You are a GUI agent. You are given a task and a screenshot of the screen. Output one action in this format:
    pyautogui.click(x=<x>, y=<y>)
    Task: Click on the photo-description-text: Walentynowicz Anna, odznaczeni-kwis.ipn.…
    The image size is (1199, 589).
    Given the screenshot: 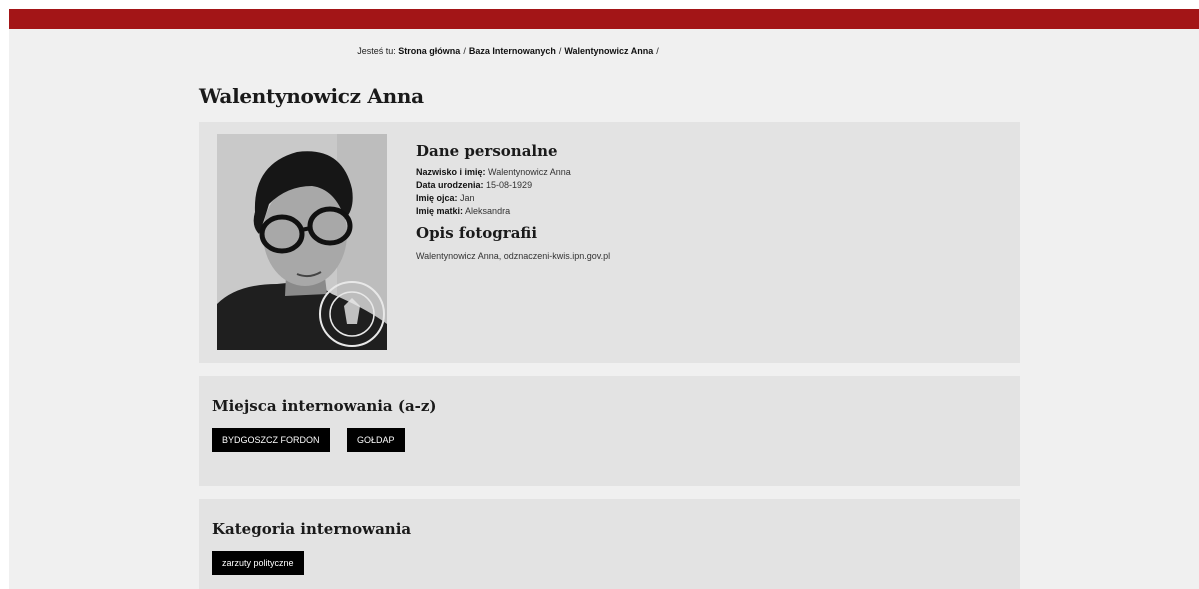 What is the action you would take?
    pyautogui.click(x=513, y=256)
    